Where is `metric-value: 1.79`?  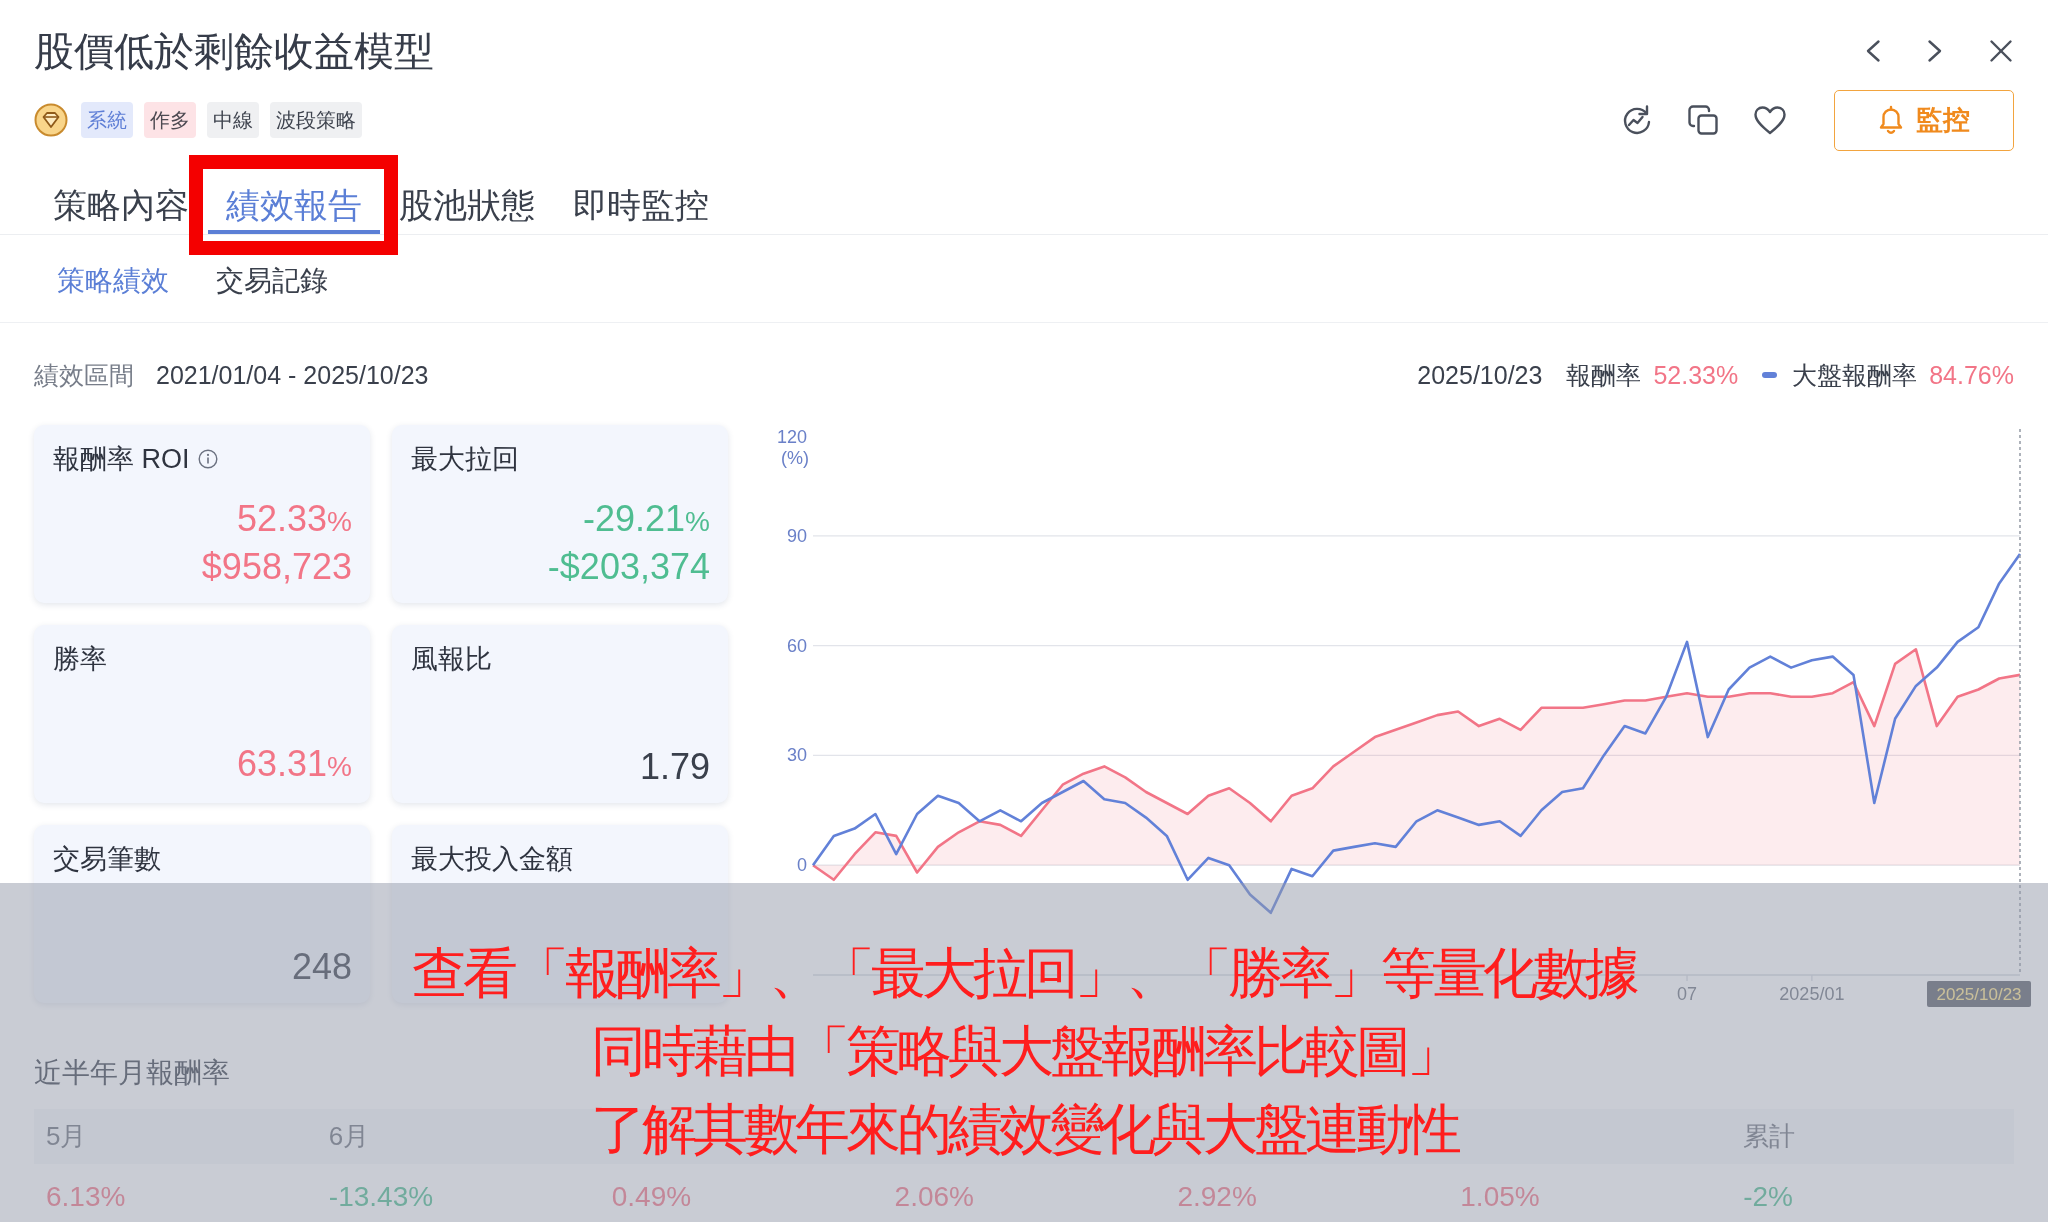 metric-value: 1.79 is located at coordinates (674, 767).